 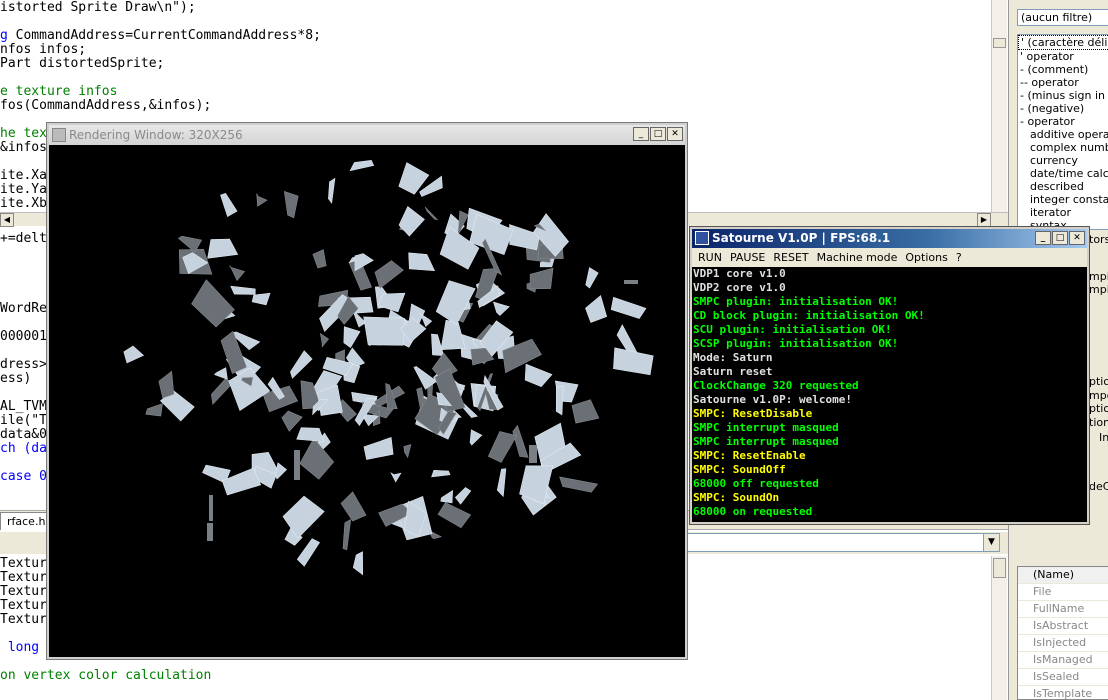 What do you see at coordinates (926, 257) in the screenshot?
I see `menu-item: Options` at bounding box center [926, 257].